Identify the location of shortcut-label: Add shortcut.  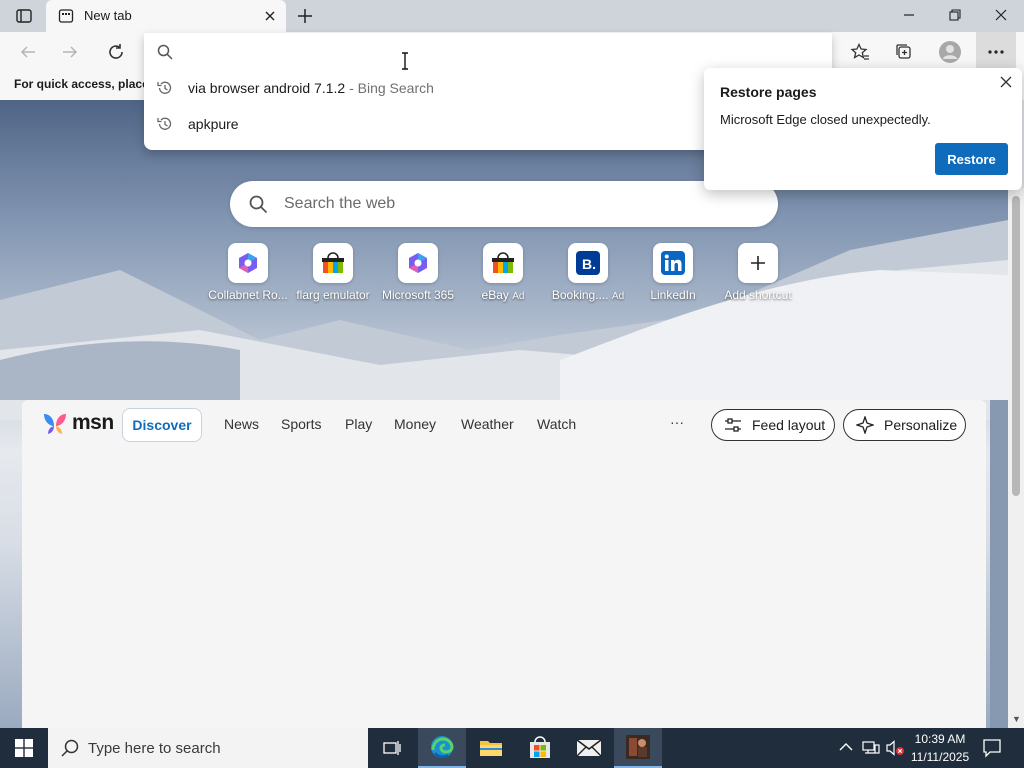
(758, 295).